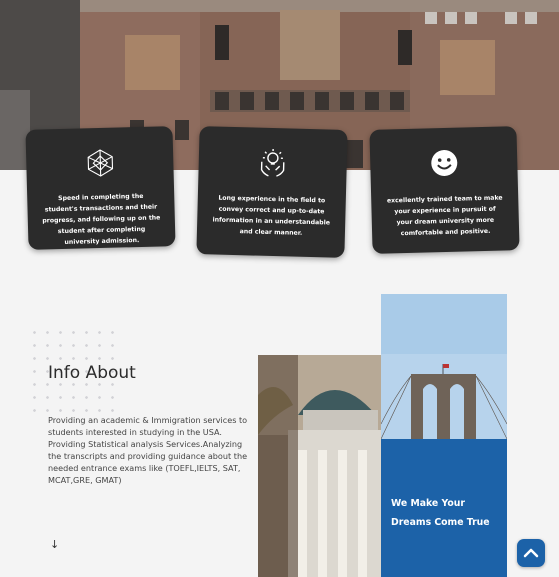 Image resolution: width=559 pixels, height=577 pixels. What do you see at coordinates (444, 366) in the screenshot?
I see `brooklyn-bridge-photo` at bounding box center [444, 366].